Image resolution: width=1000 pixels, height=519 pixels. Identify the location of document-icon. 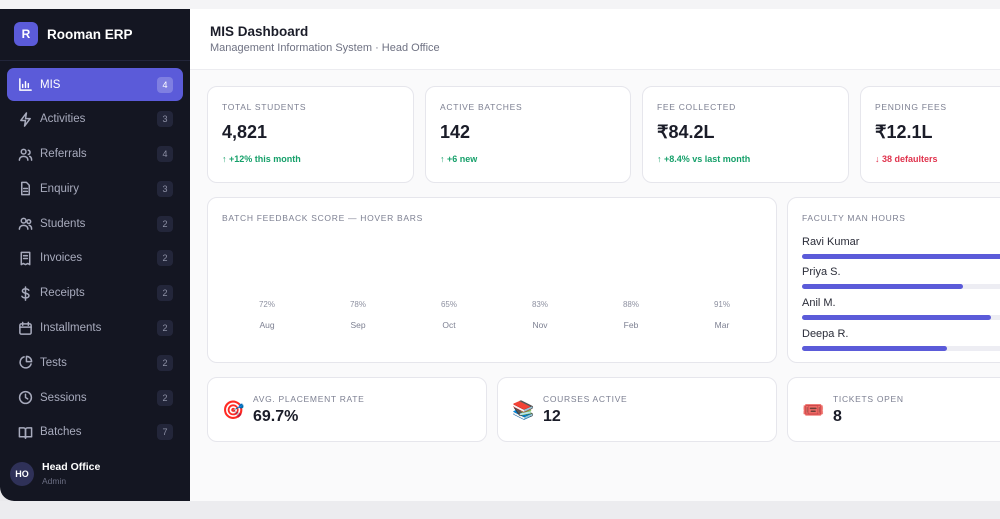
(25, 189).